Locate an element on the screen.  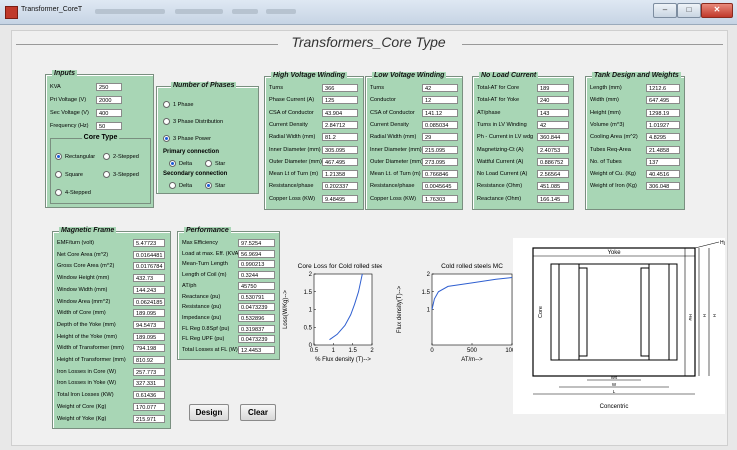
input-field: 250 is located at coordinates (109, 87).